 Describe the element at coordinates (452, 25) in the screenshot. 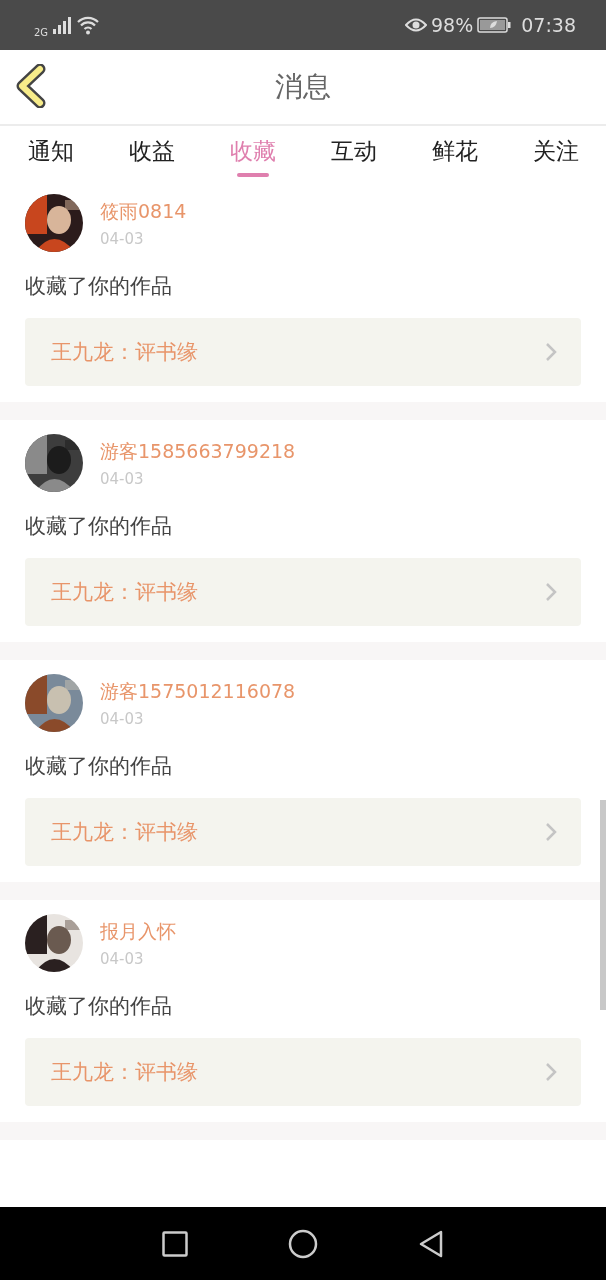

I see `battery-percent: 98%` at that location.